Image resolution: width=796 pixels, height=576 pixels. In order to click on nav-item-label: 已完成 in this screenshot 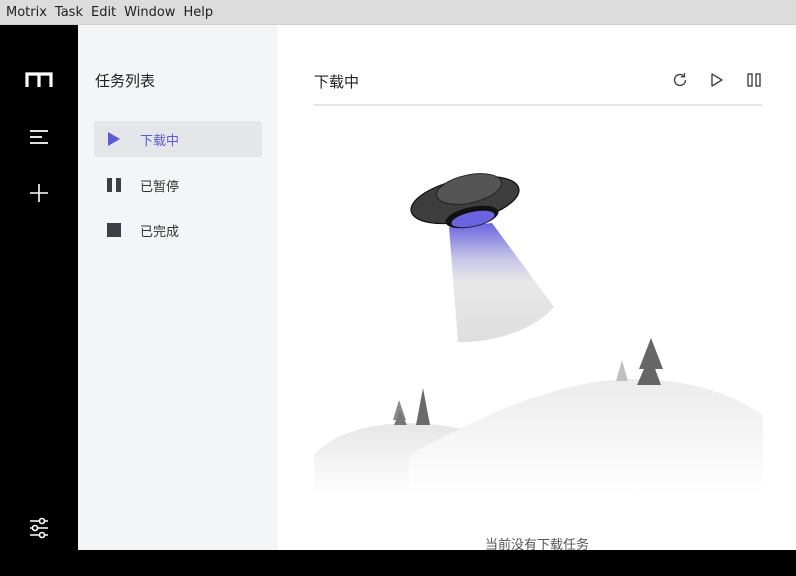, I will do `click(160, 232)`.